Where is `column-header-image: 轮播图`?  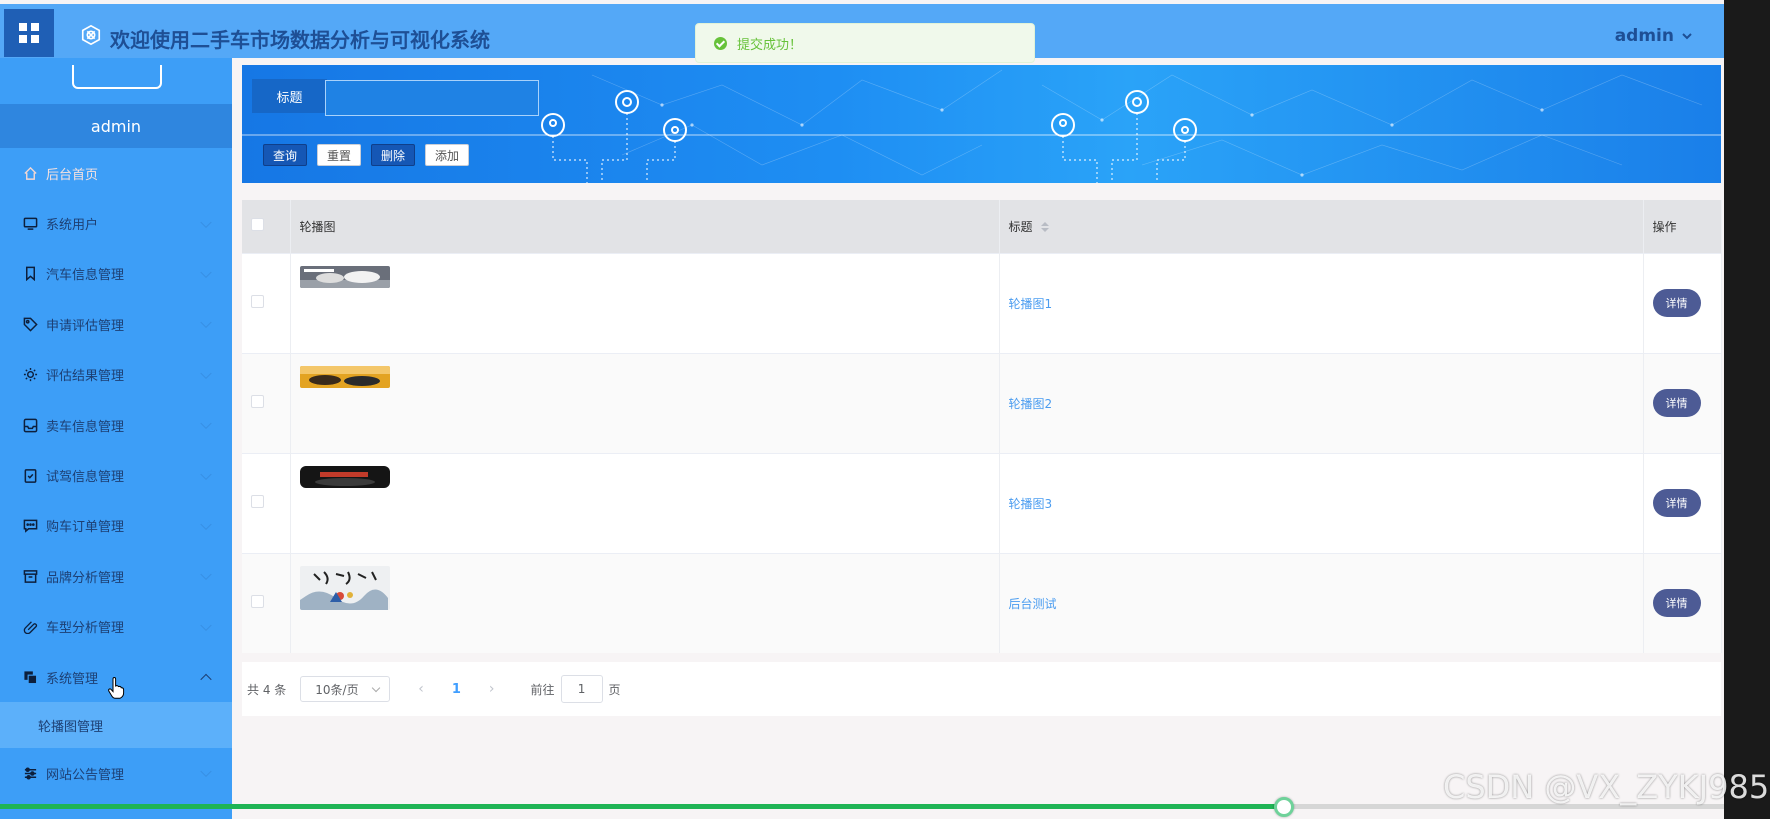 column-header-image: 轮播图 is located at coordinates (645, 226).